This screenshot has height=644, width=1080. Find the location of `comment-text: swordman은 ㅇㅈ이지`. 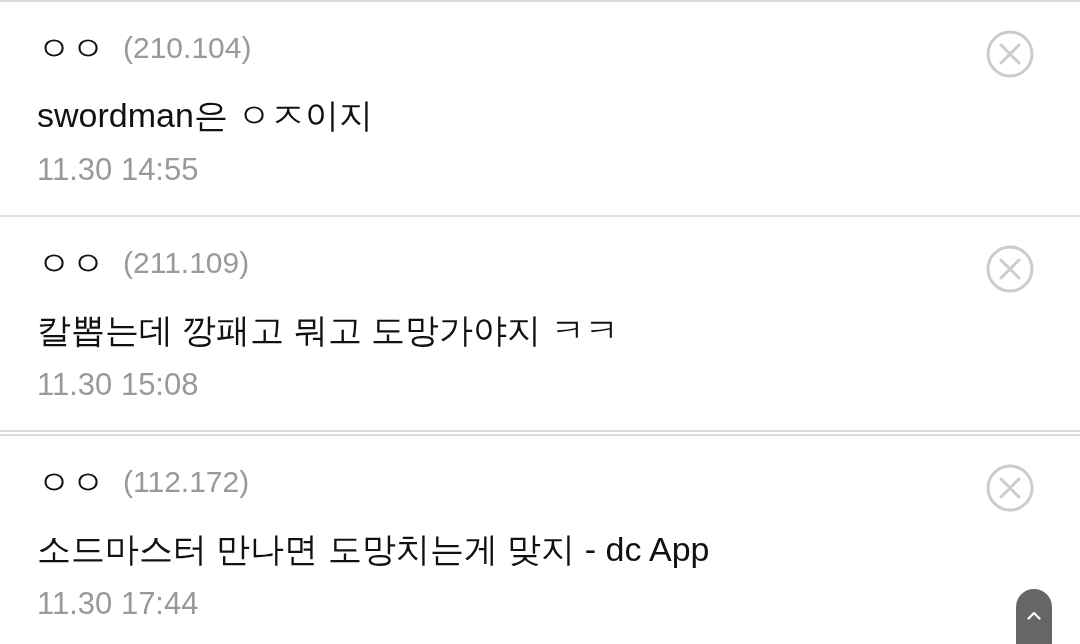

comment-text: swordman은 ㅇㅈ이지 is located at coordinates (205, 115).